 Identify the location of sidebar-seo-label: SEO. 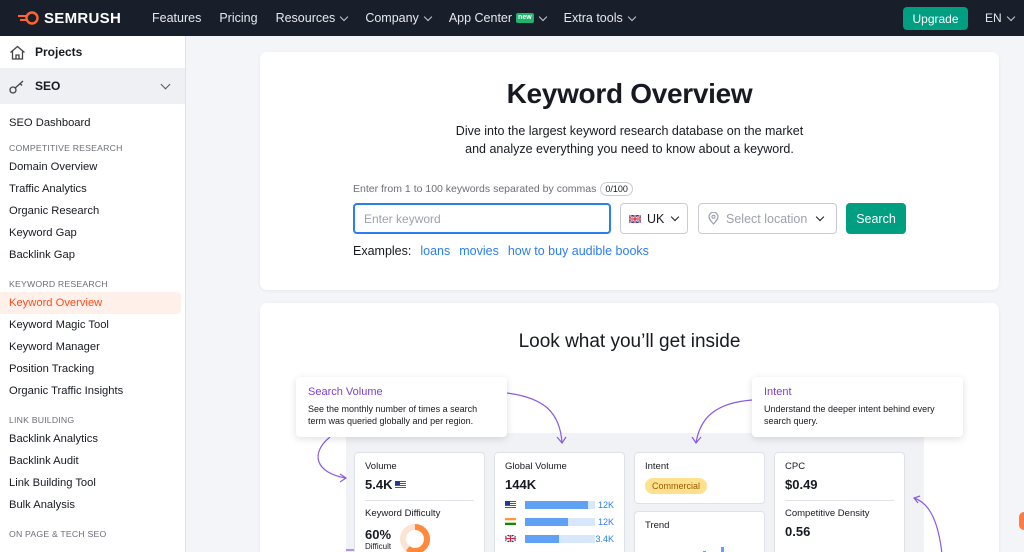
(48, 86).